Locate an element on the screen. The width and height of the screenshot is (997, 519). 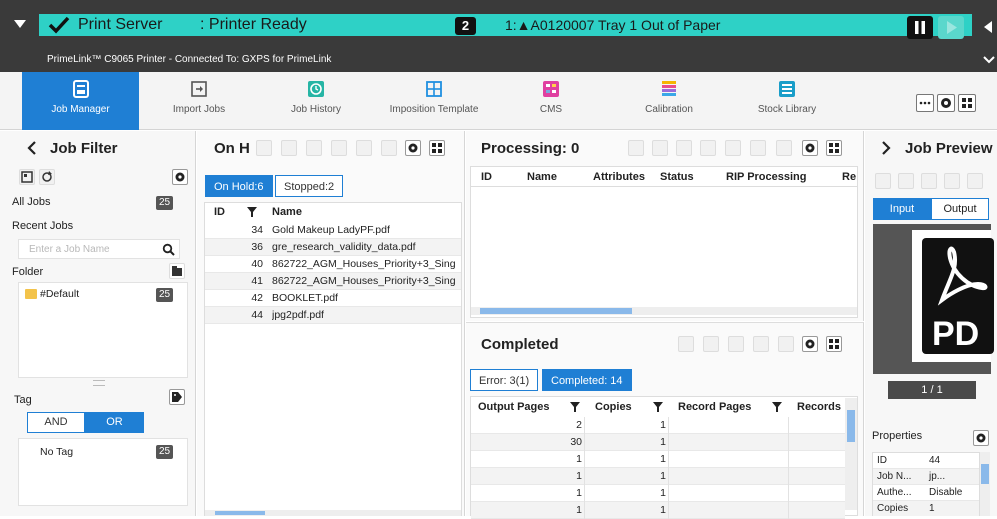
proc-action-1-icon is located at coordinates (636, 148).